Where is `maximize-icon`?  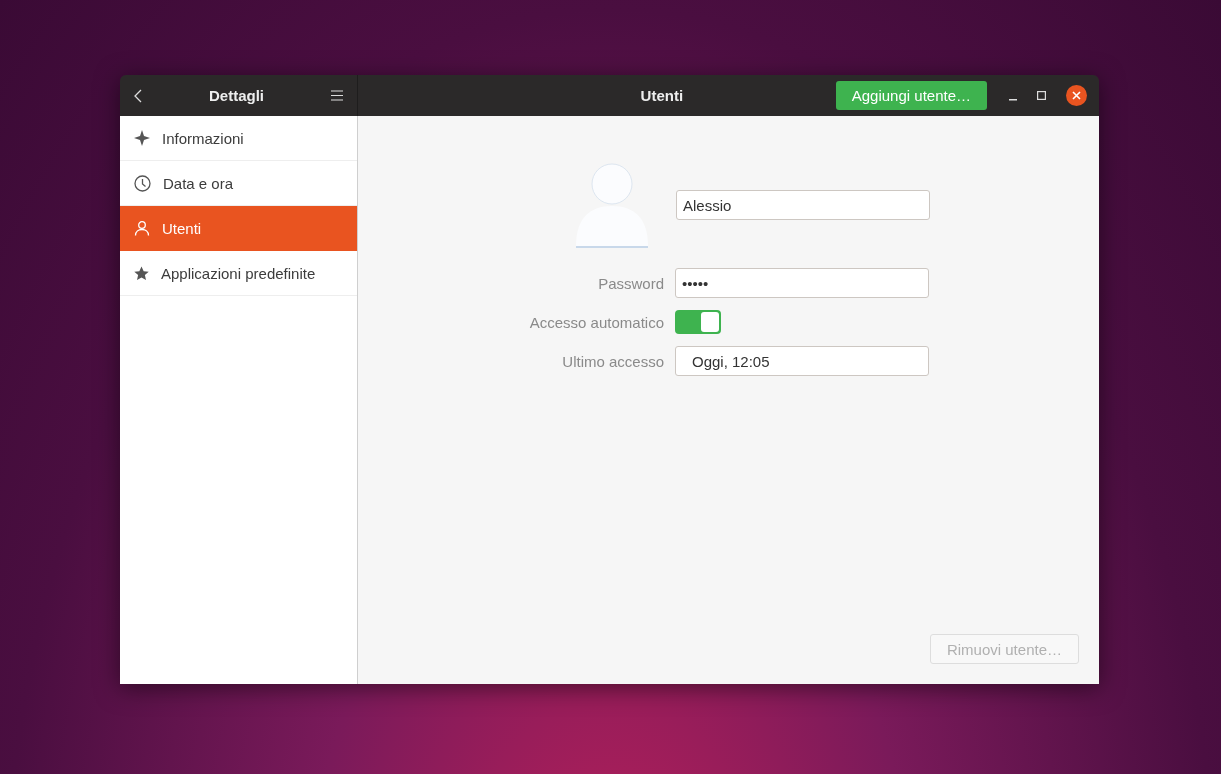 maximize-icon is located at coordinates (1041, 95).